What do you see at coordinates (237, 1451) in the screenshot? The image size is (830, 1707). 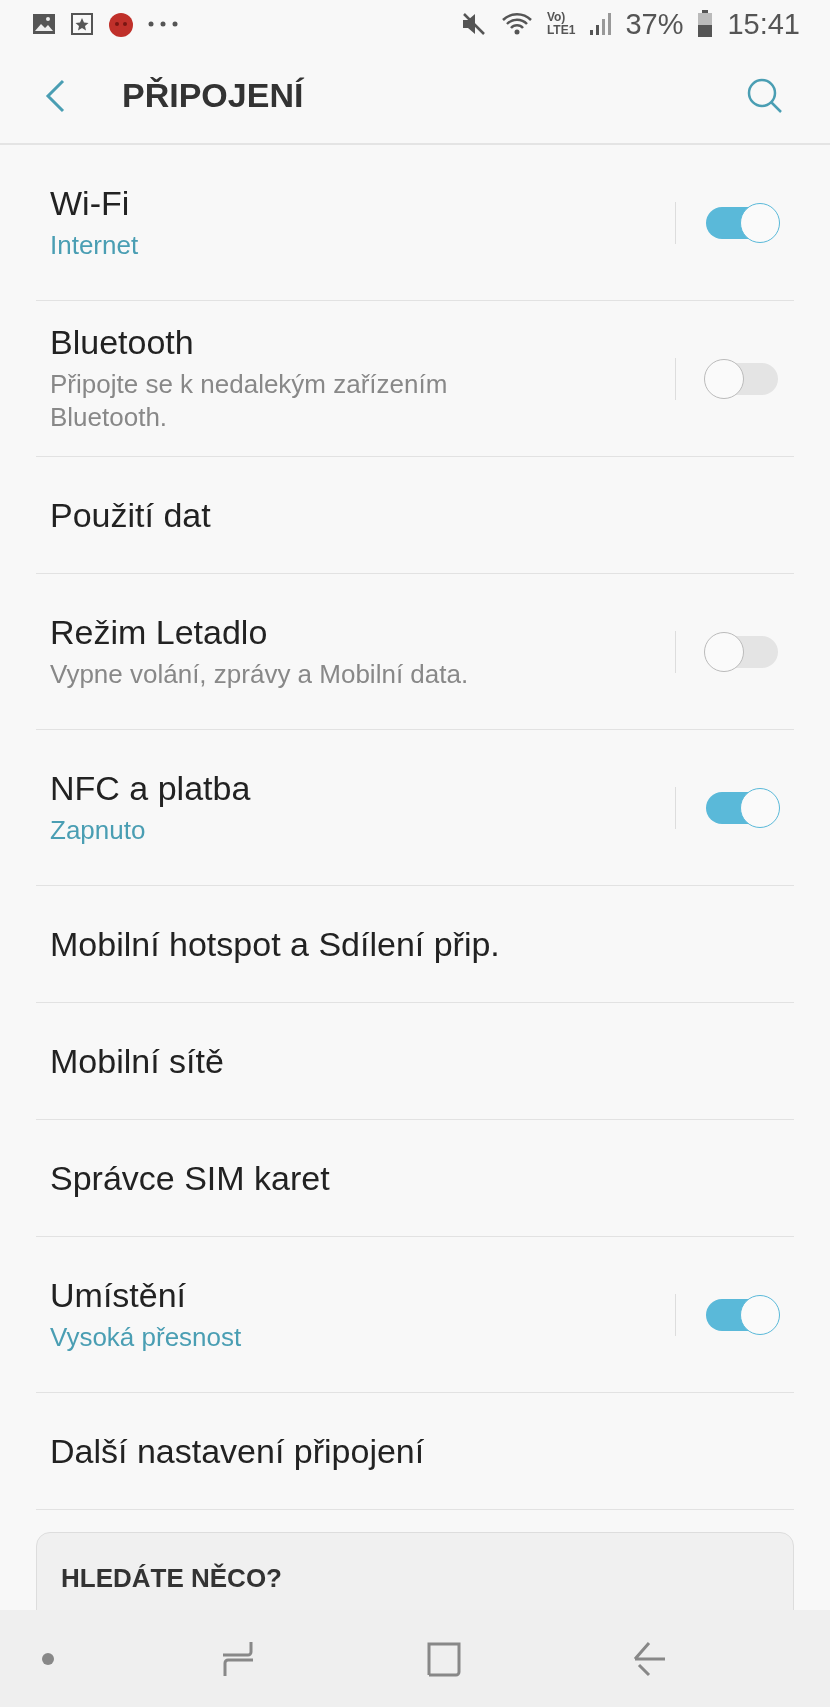 I see `setting-title: Další nastavení připojení` at bounding box center [237, 1451].